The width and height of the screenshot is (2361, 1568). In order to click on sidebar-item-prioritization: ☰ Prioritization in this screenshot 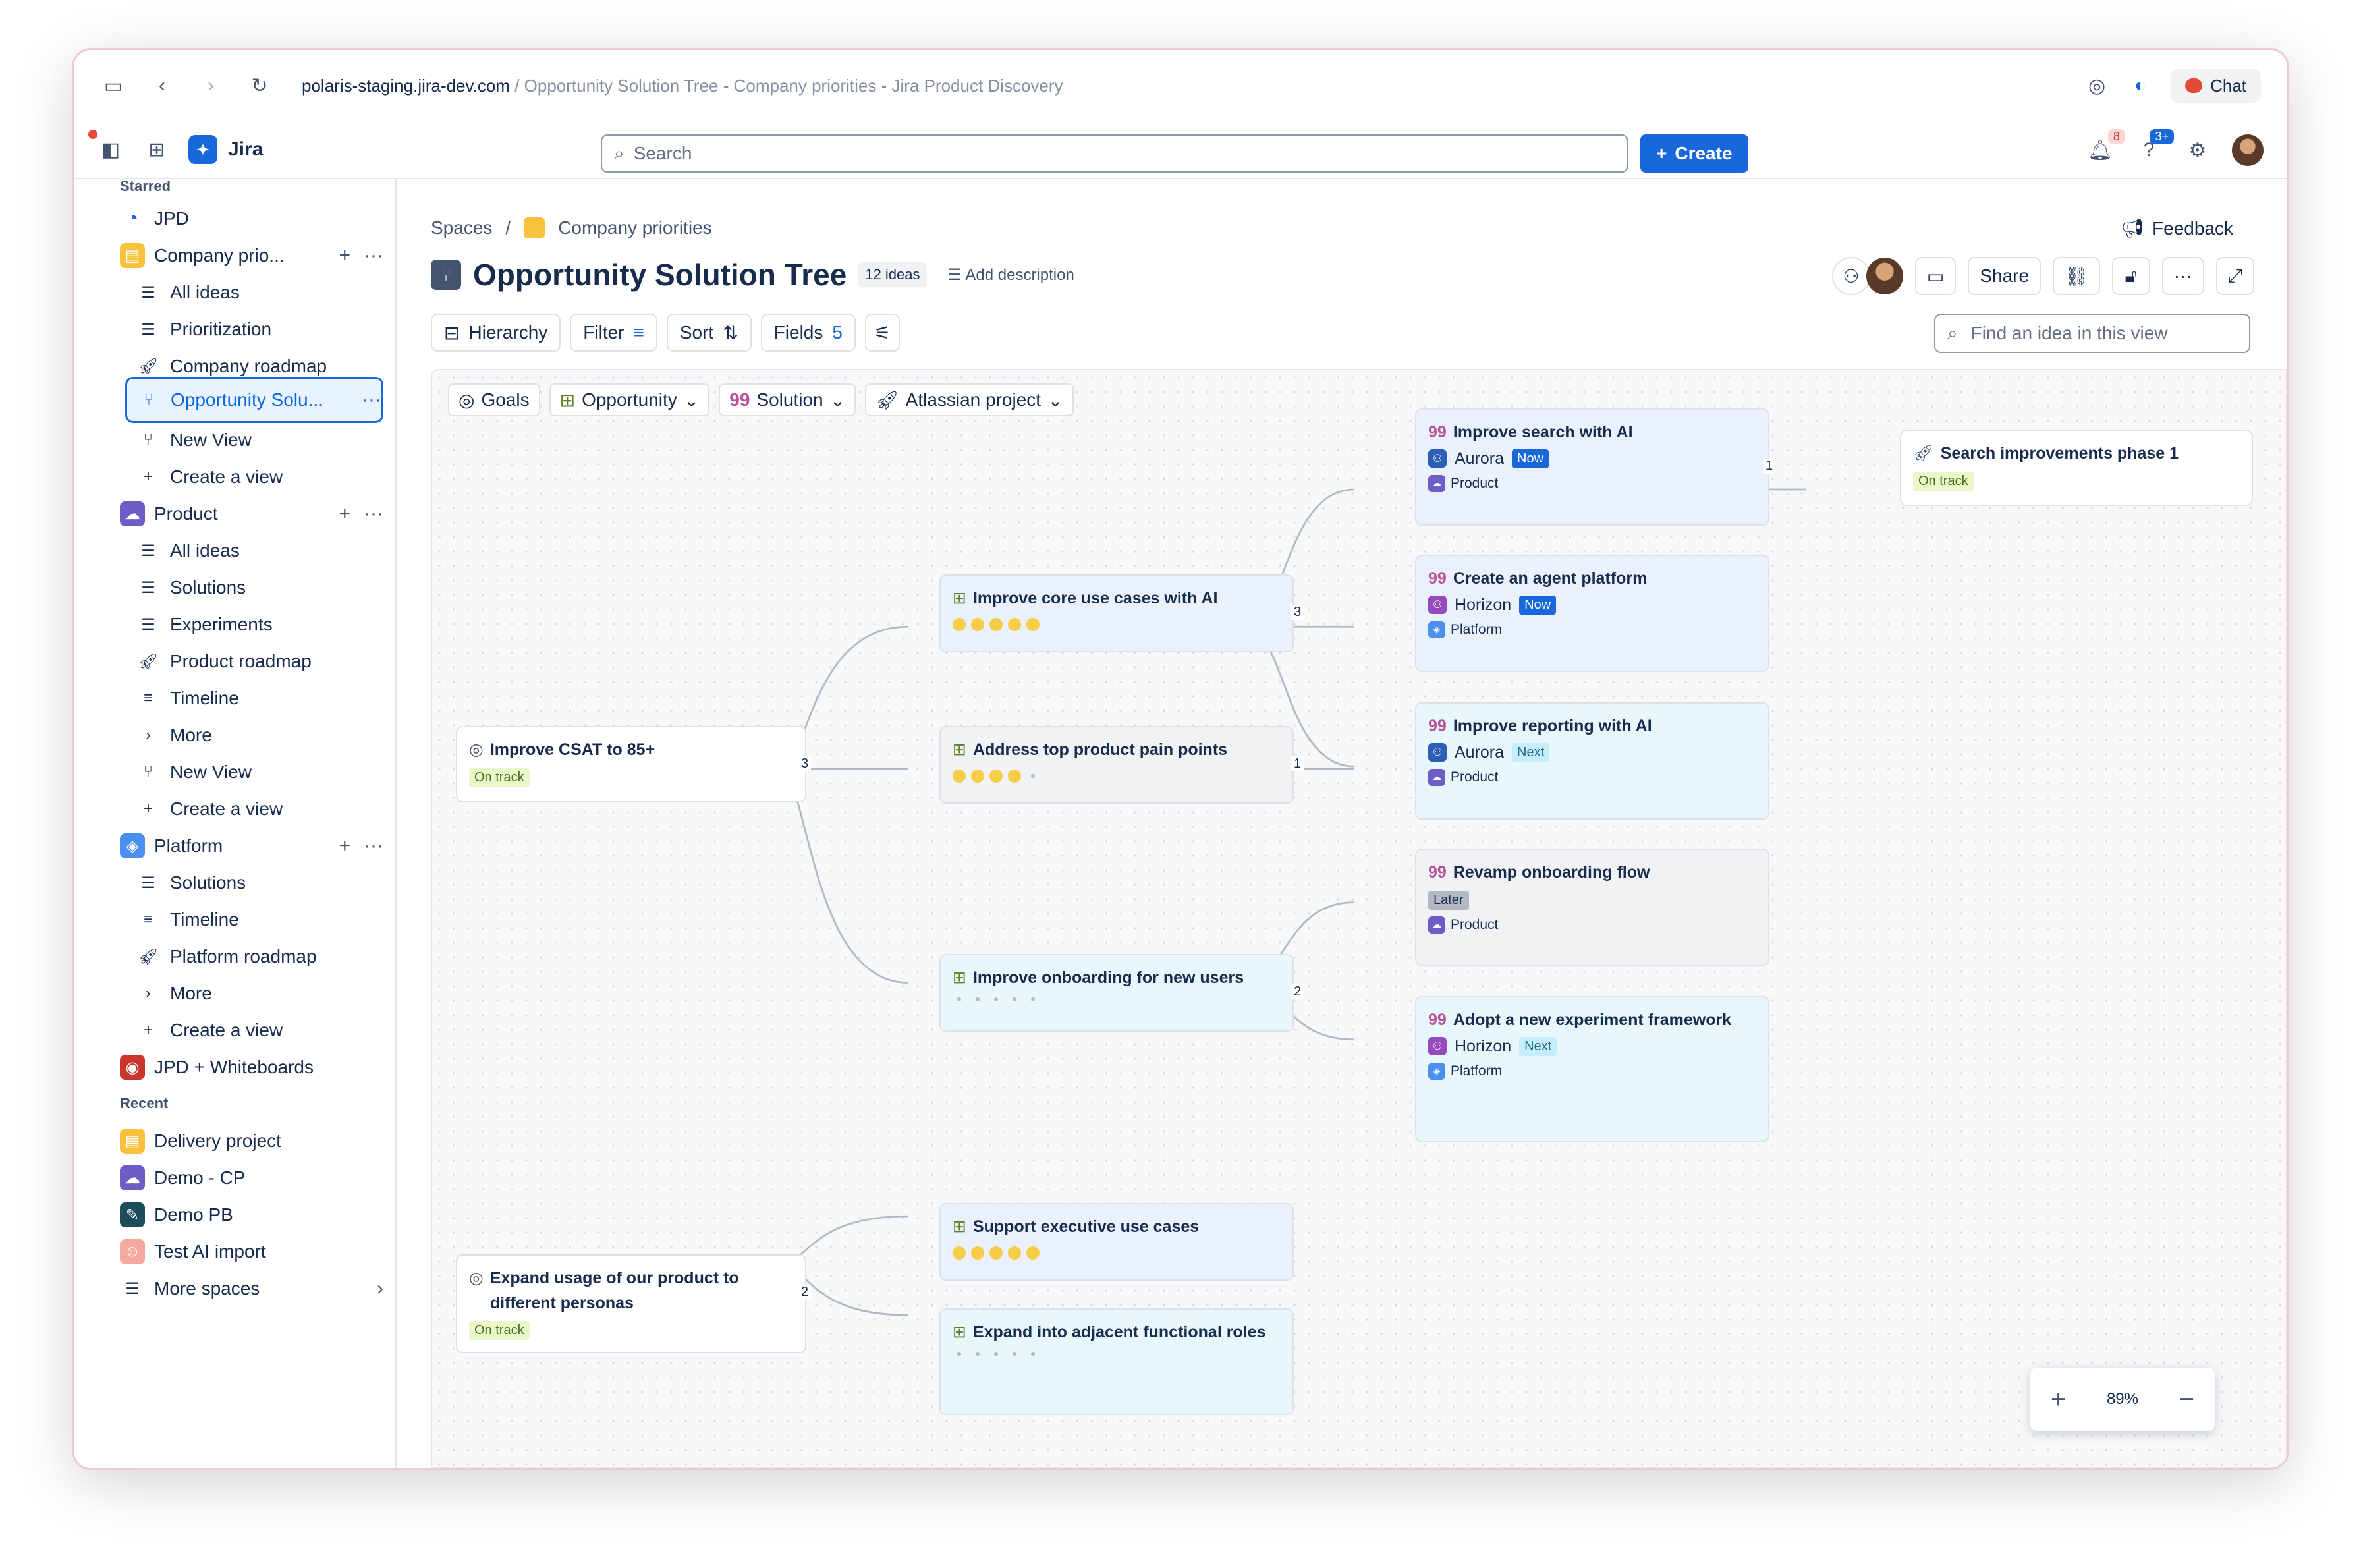, I will do `click(259, 329)`.